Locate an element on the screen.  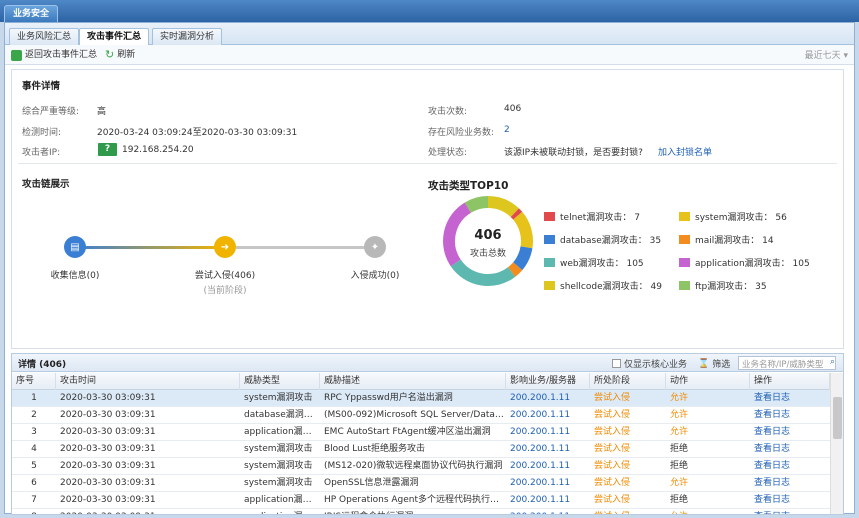
refresh-button: ↻ 刷新 is located at coordinates (120, 55).